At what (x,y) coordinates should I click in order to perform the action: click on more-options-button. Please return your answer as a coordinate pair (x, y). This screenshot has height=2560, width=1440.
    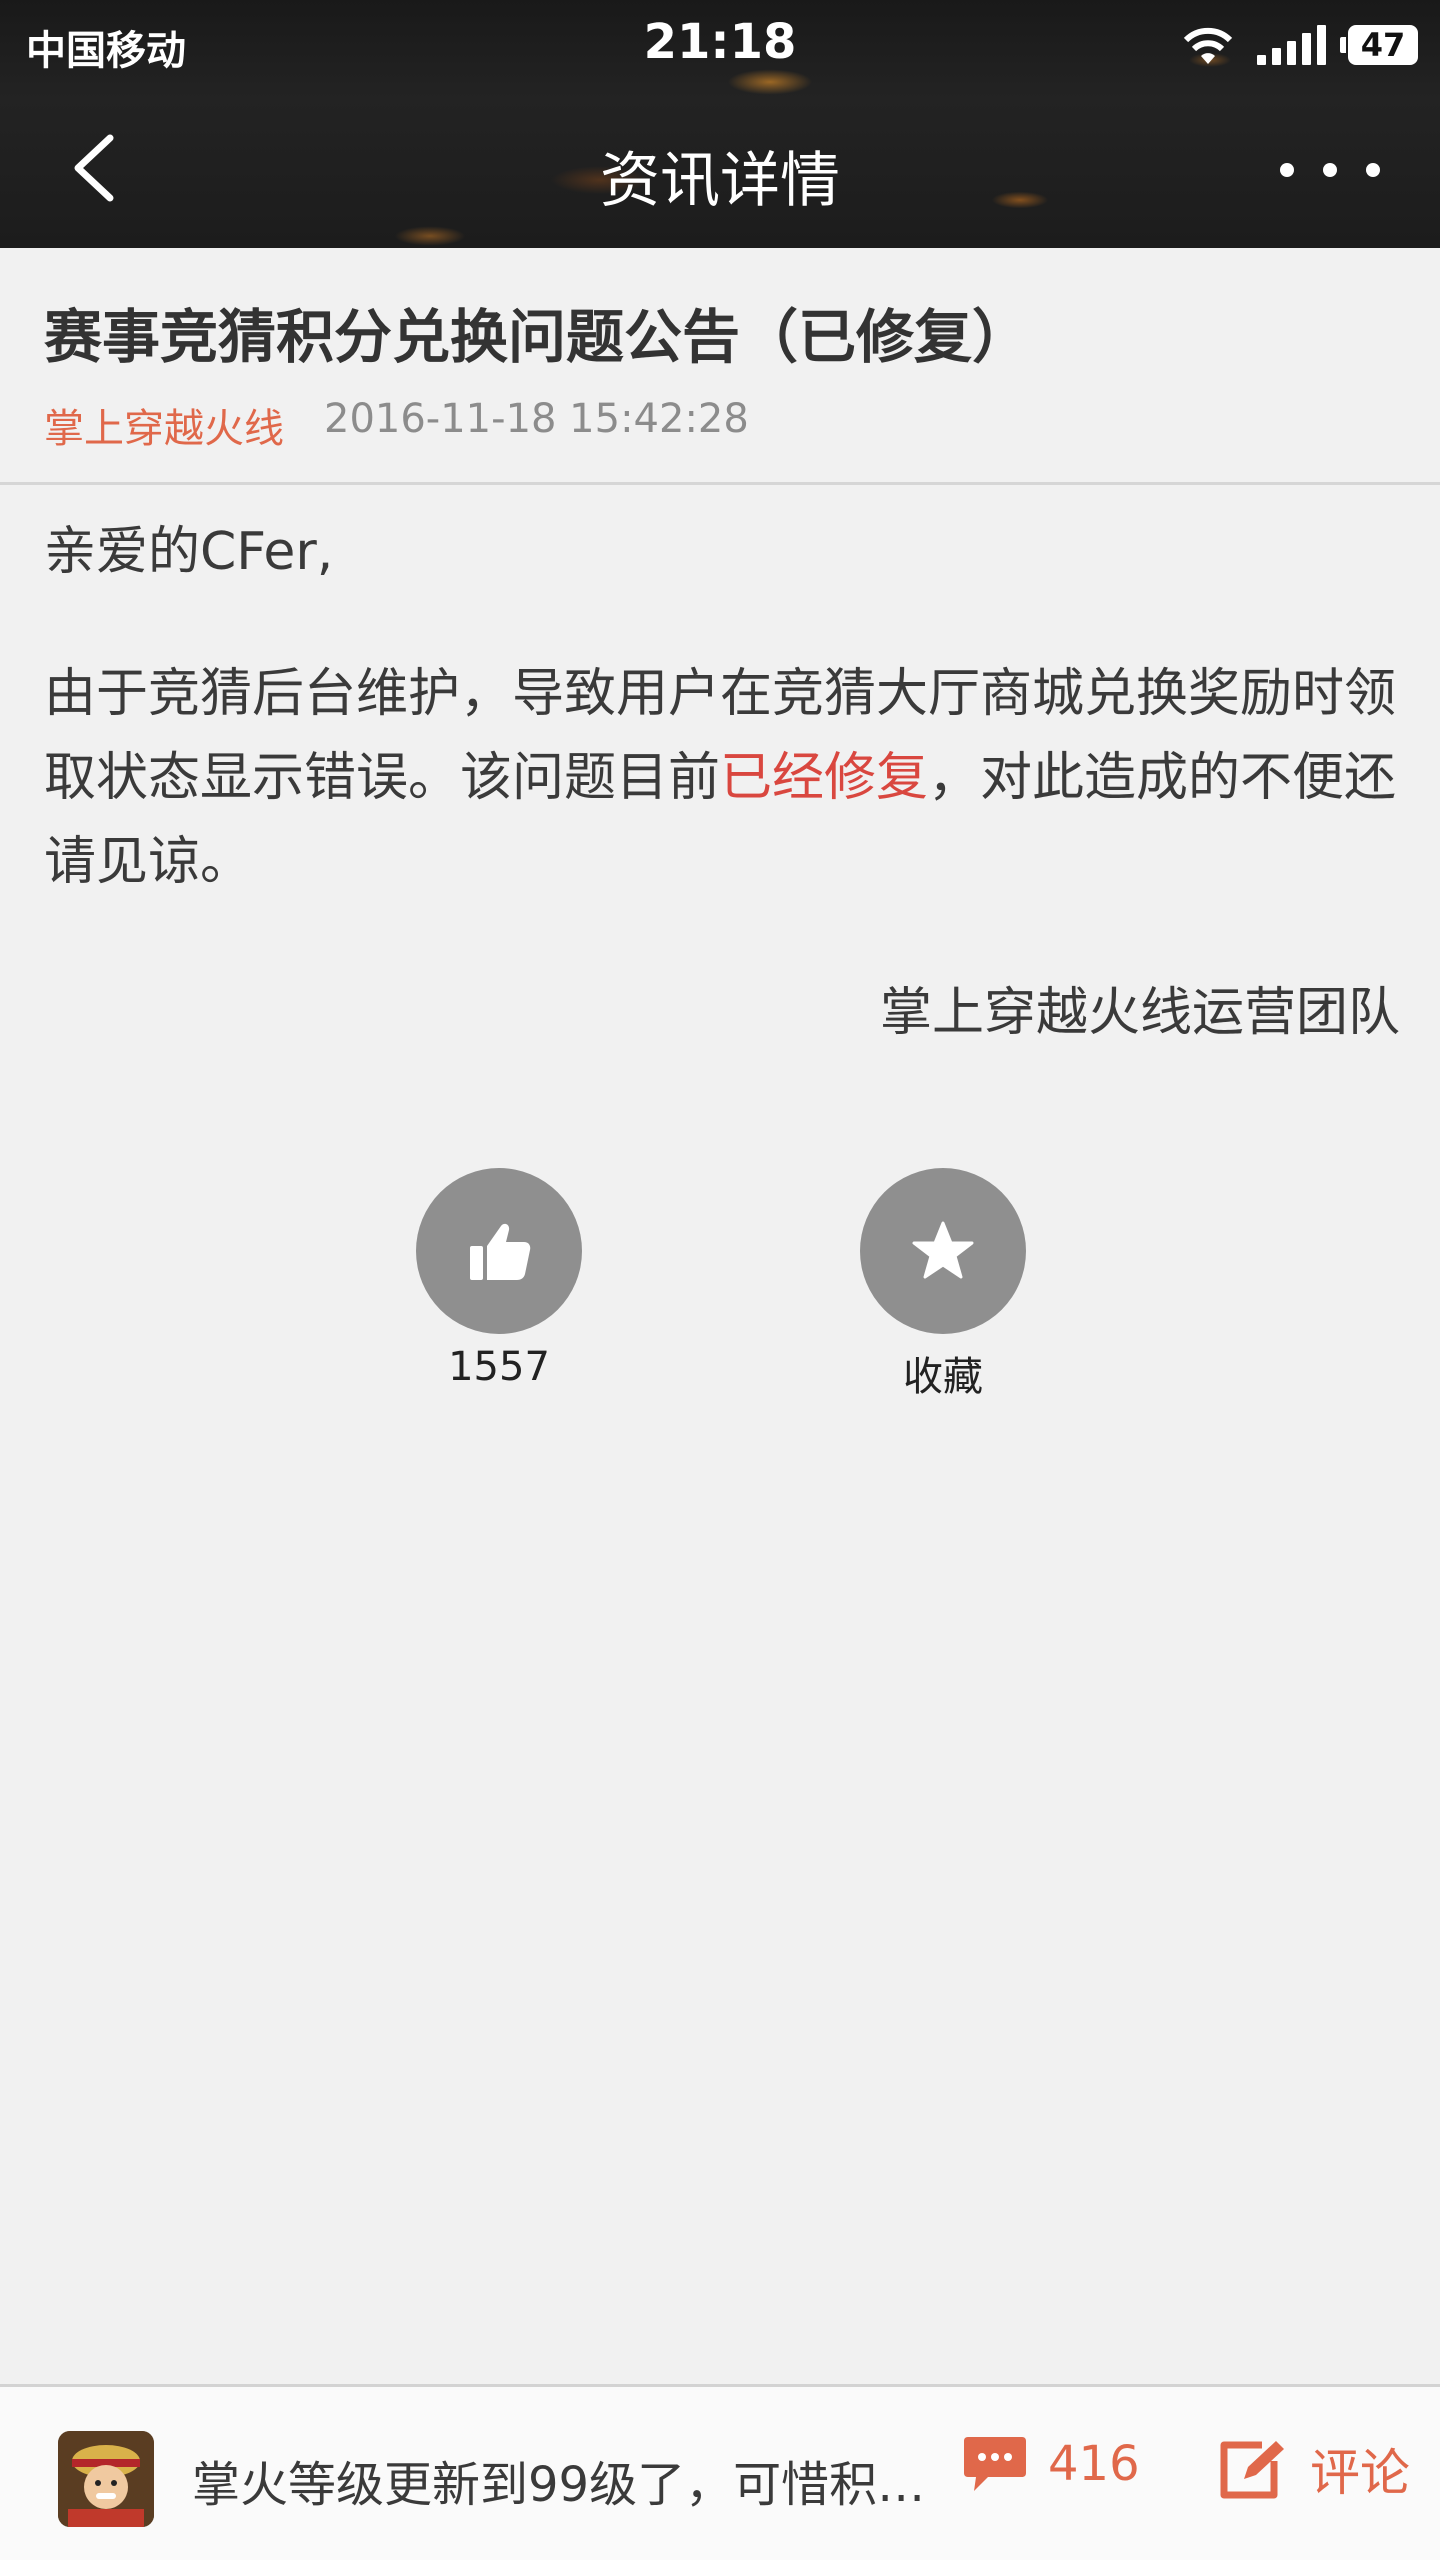
    Looking at the image, I should click on (1330, 170).